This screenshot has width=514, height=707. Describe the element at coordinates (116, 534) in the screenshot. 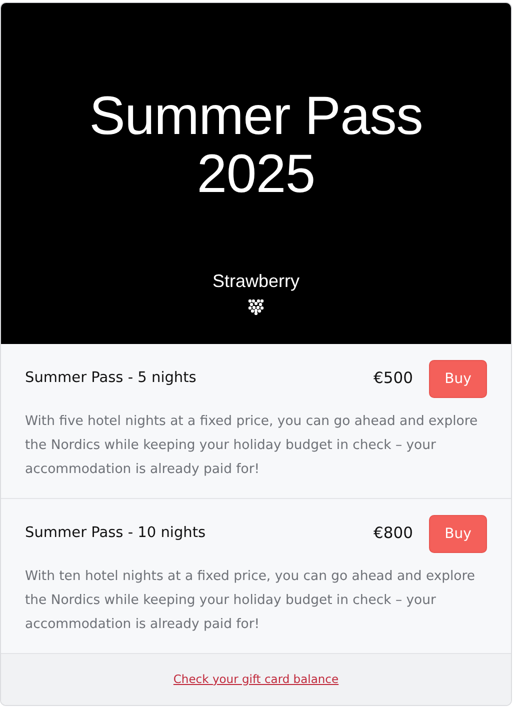

I see `product-name: Summer Pass - 10 nights` at that location.